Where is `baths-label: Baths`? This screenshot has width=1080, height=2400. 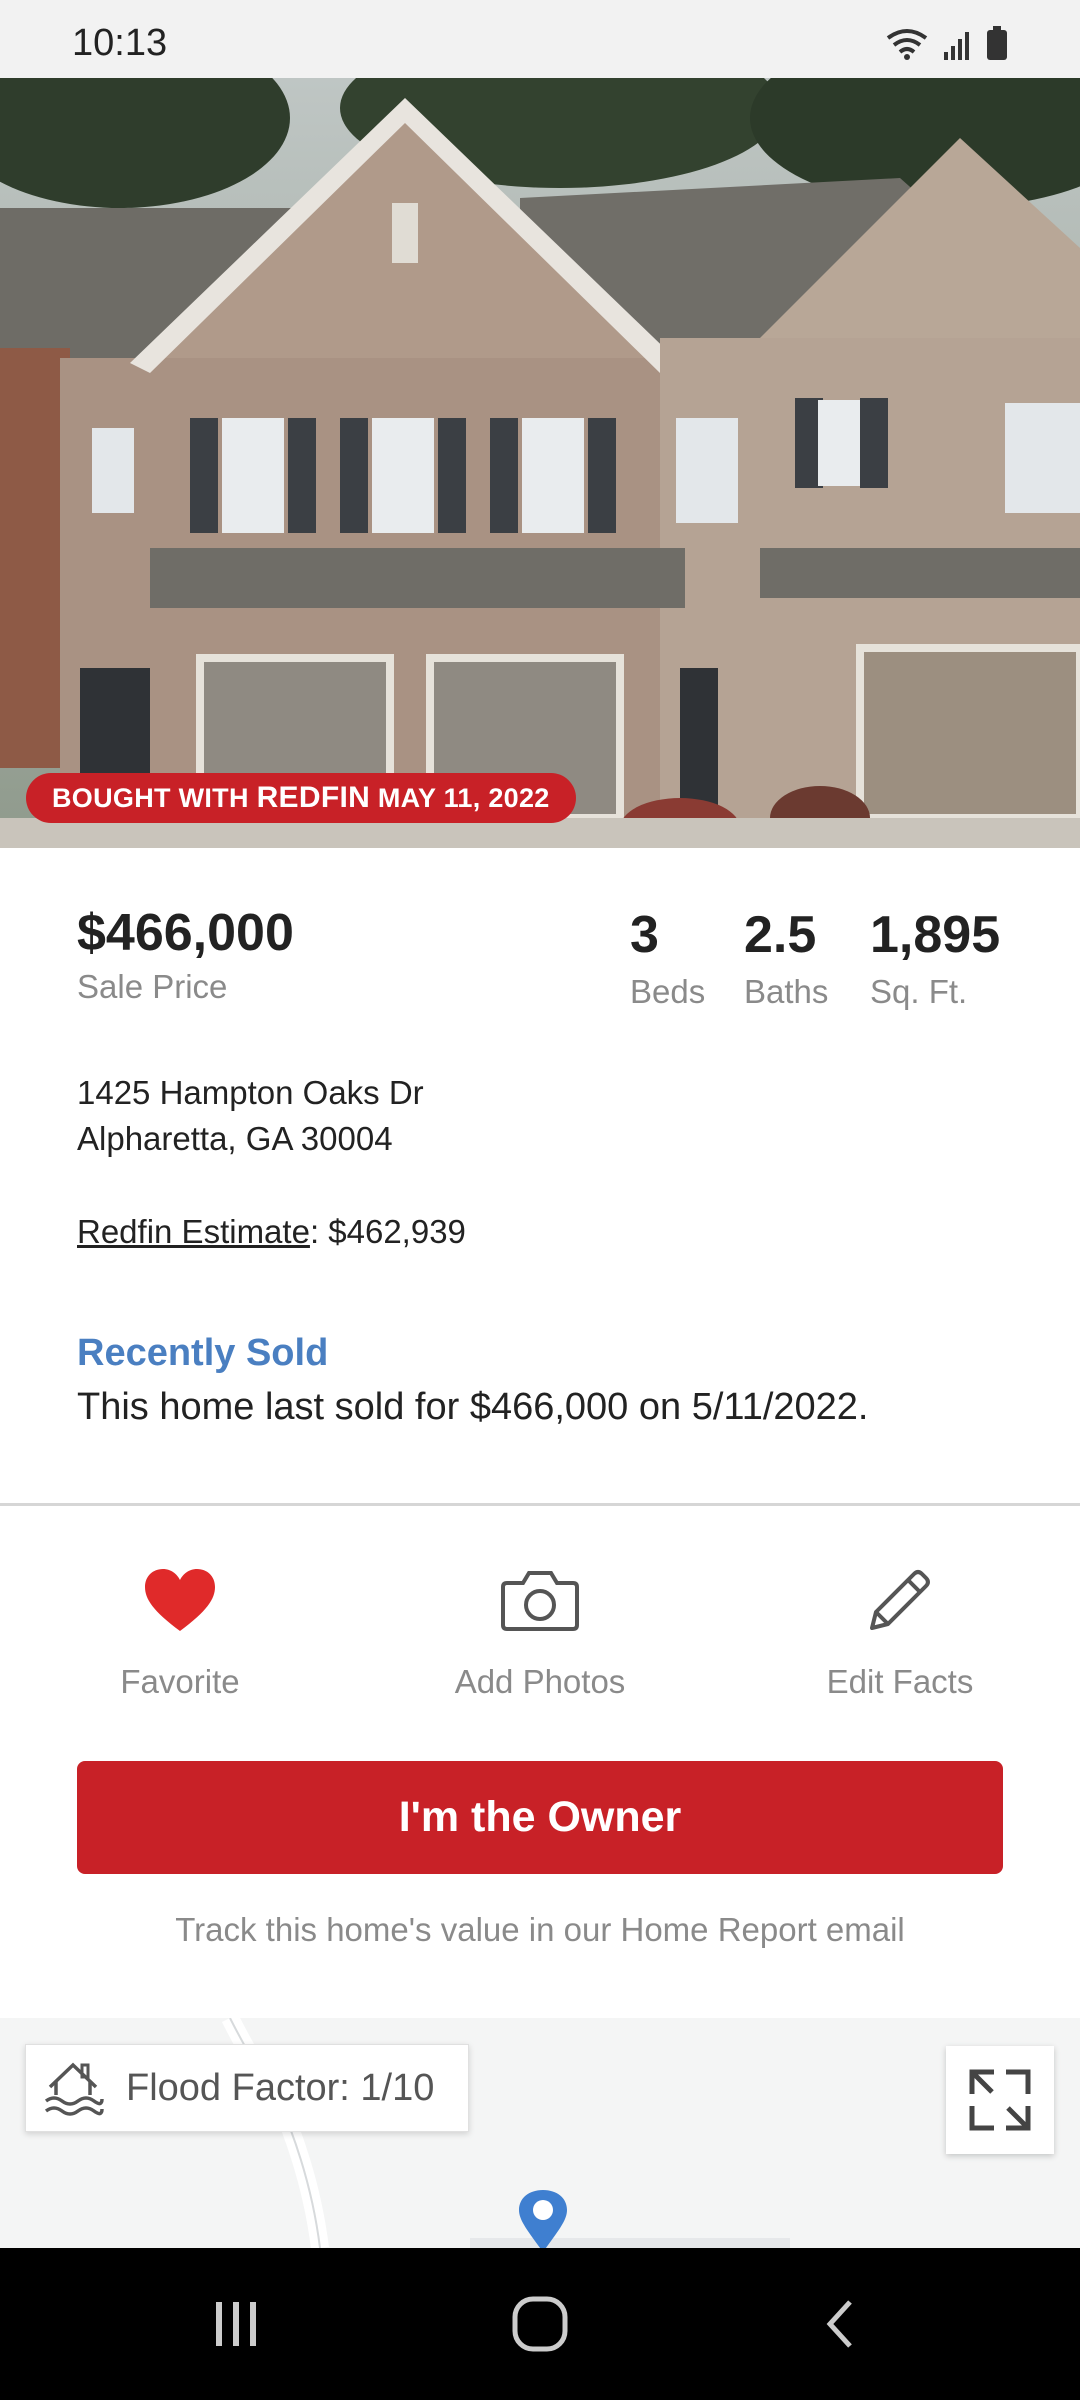
baths-label: Baths is located at coordinates (786, 991).